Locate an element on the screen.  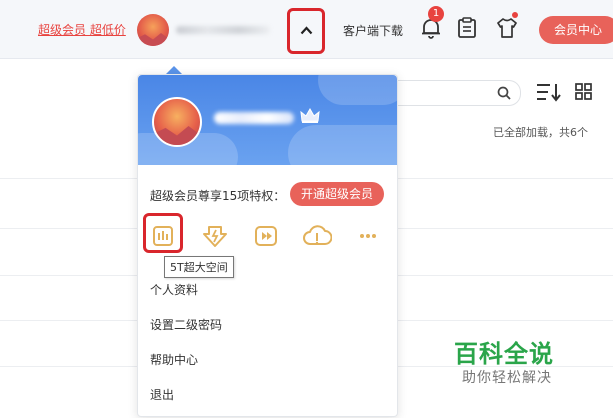
menu-item-secondary-password: 设置二级密码 is located at coordinates (186, 324).